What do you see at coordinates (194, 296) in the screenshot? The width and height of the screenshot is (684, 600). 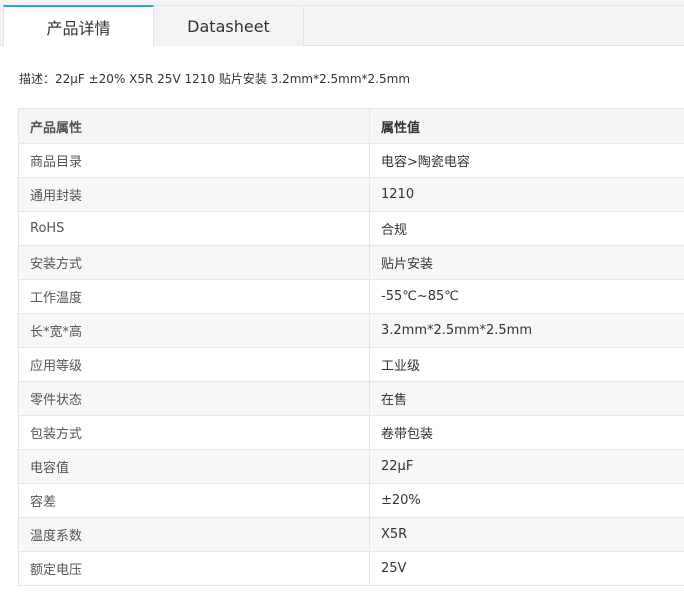 I see `row-attribute: 工作温度` at bounding box center [194, 296].